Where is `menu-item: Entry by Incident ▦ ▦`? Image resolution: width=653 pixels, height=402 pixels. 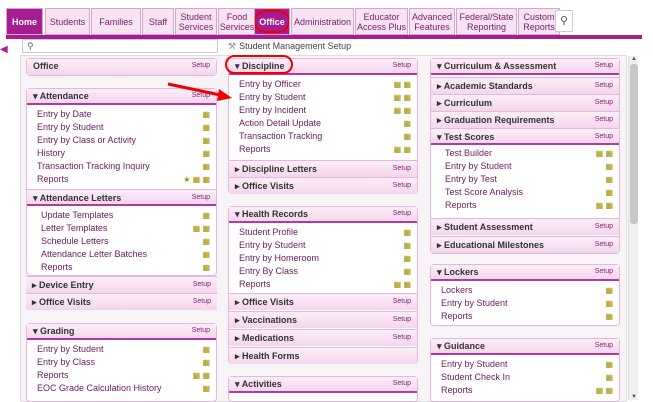
menu-item: Entry by Incident ▦ ▦ is located at coordinates (323, 110).